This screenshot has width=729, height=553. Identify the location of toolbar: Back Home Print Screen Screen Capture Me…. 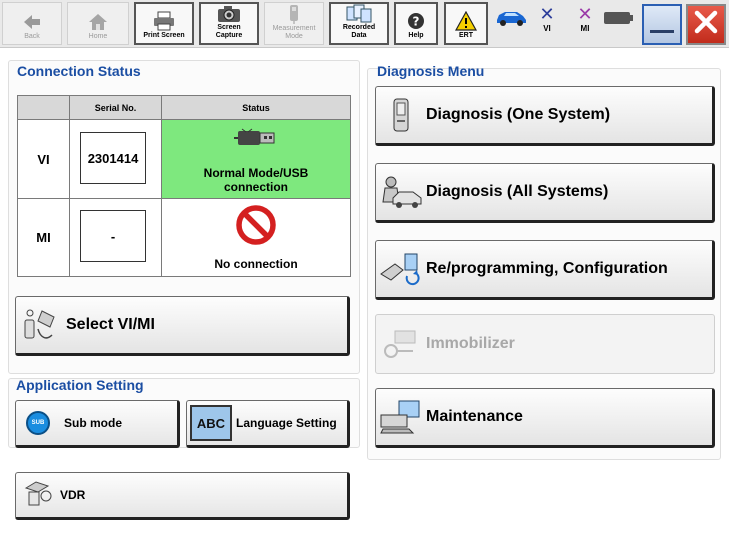
(364, 24).